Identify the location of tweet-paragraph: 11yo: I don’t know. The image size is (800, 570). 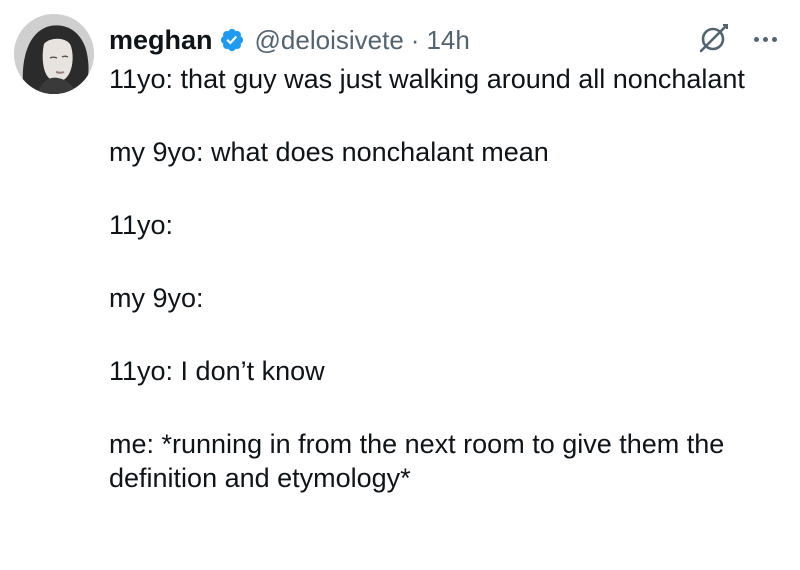
(217, 371).